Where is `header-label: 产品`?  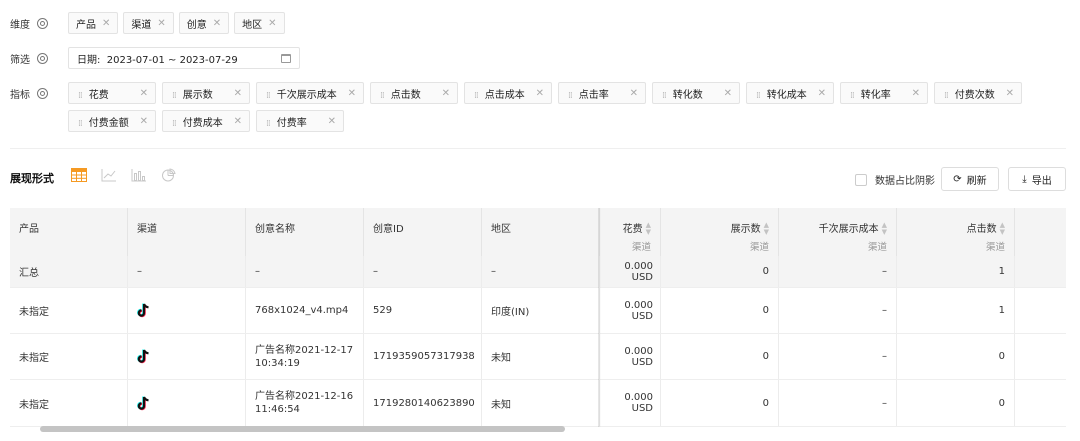
header-label: 产品 is located at coordinates (29, 229).